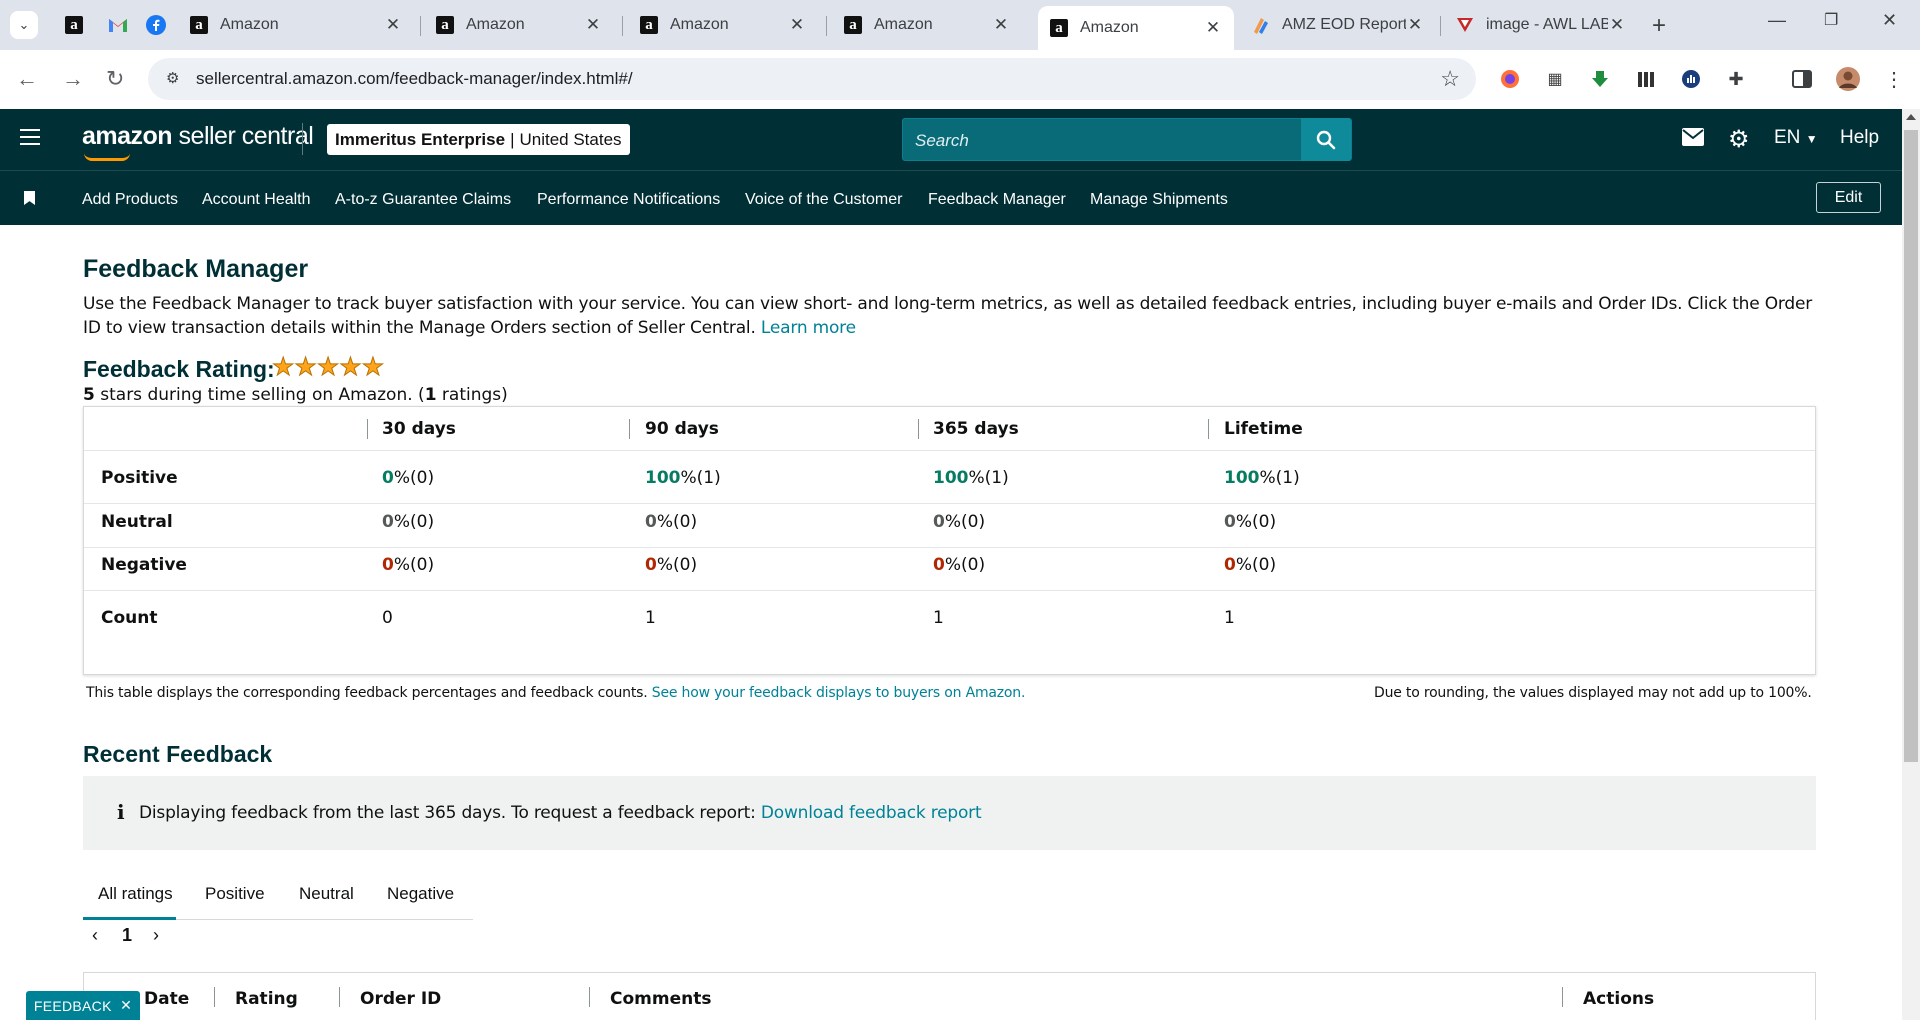  I want to click on seller-central-logo: amazon seller central, so click(198, 136).